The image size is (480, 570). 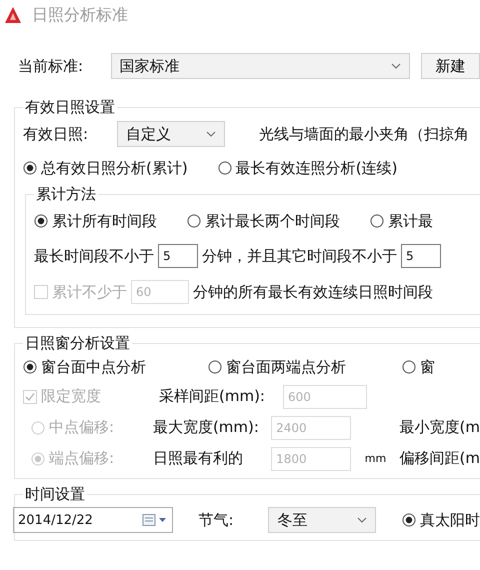 What do you see at coordinates (81, 427) in the screenshot?
I see `radio-label: 中点偏移:` at bounding box center [81, 427].